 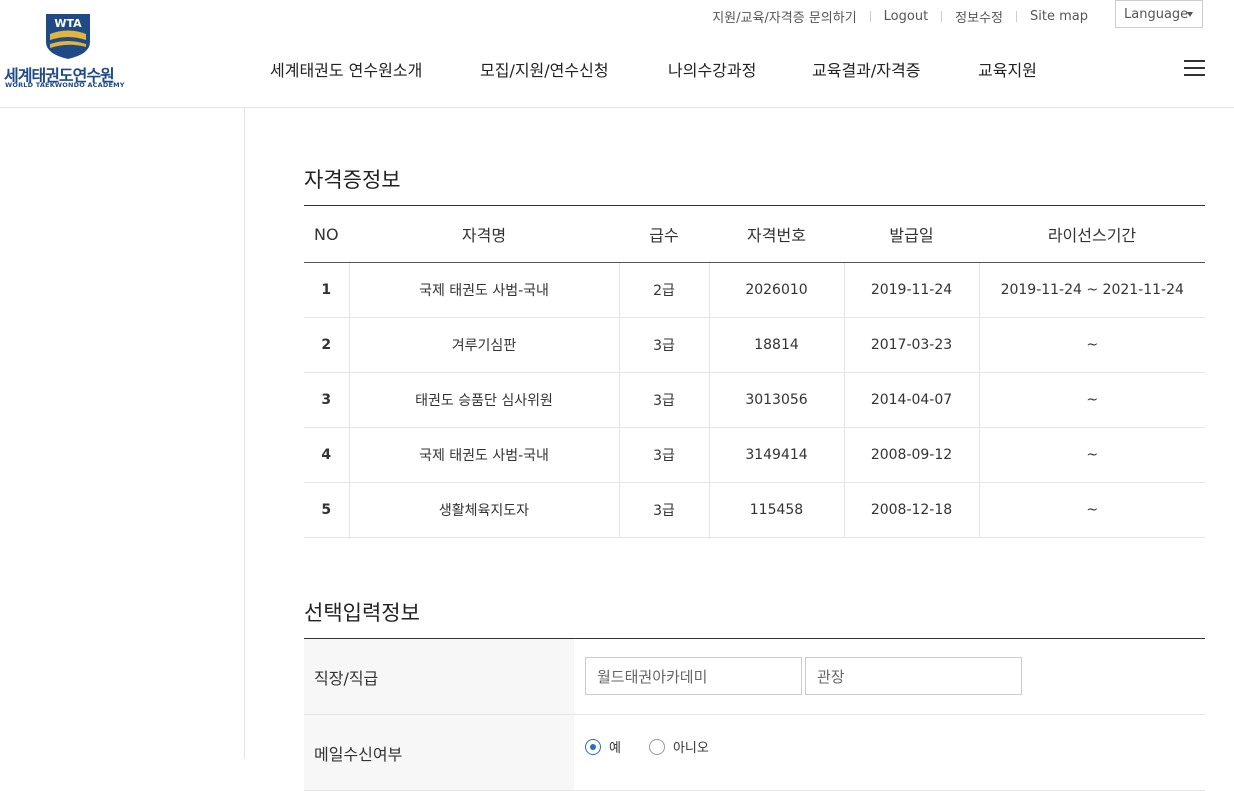 I want to click on optional-section-title: 선택입력정보, so click(x=362, y=613).